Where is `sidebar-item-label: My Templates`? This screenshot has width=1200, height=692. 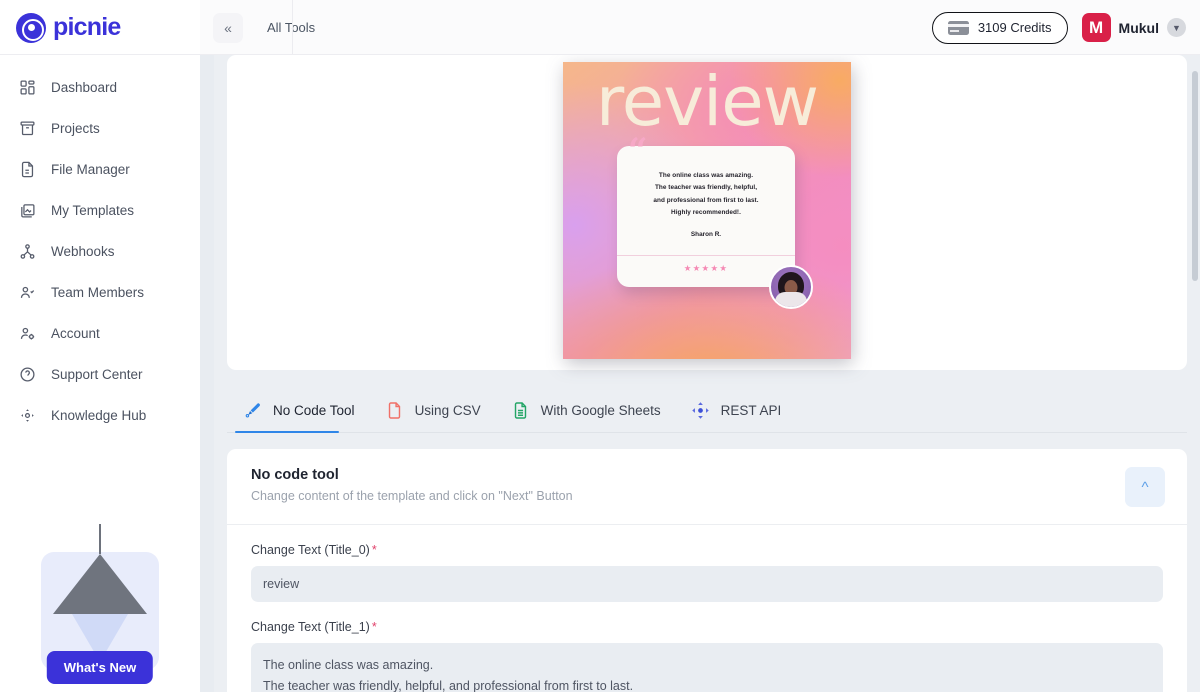
sidebar-item-label: My Templates is located at coordinates (93, 210).